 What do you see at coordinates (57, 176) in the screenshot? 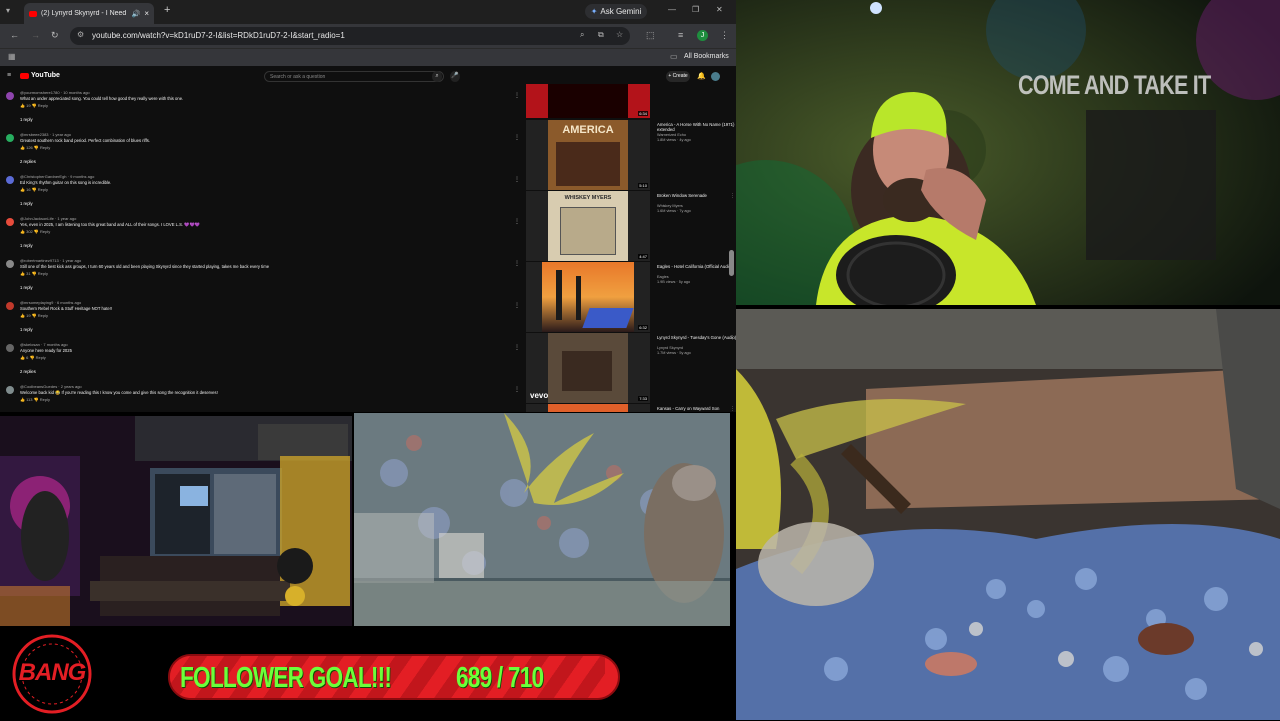
I see `comment-author: @ChristopherGardnerEgh · 9 months ago` at bounding box center [57, 176].